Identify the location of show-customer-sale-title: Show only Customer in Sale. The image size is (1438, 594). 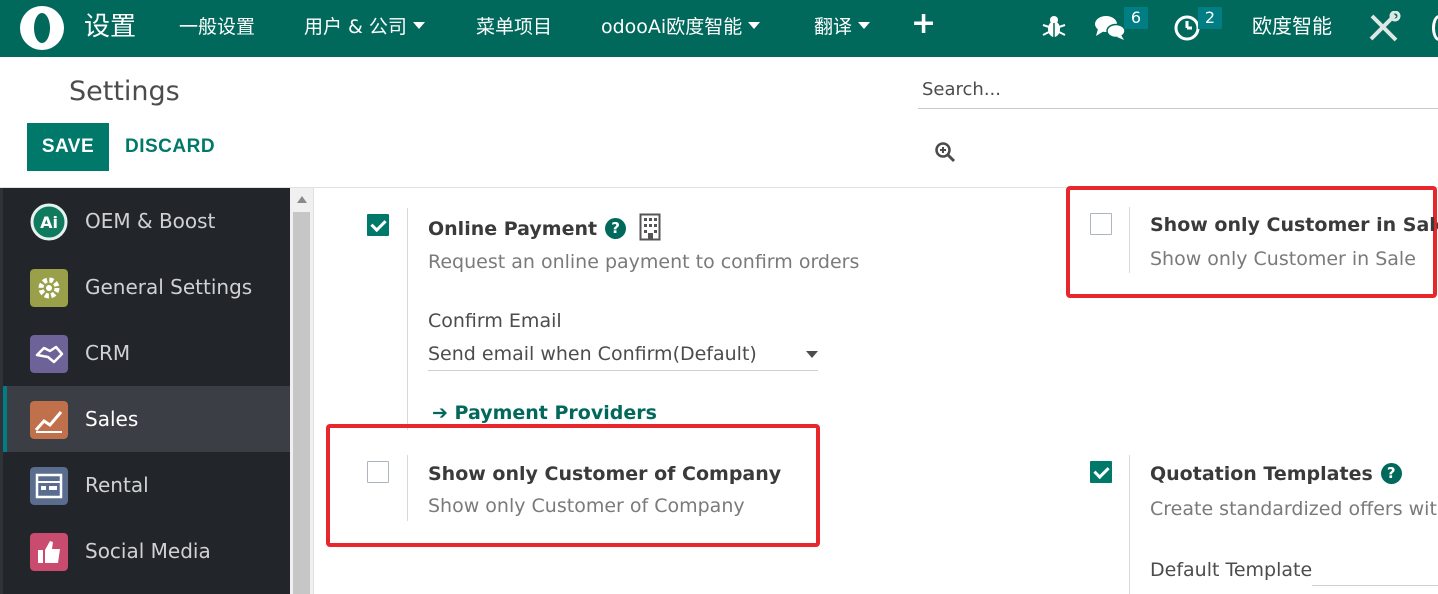
(1294, 225).